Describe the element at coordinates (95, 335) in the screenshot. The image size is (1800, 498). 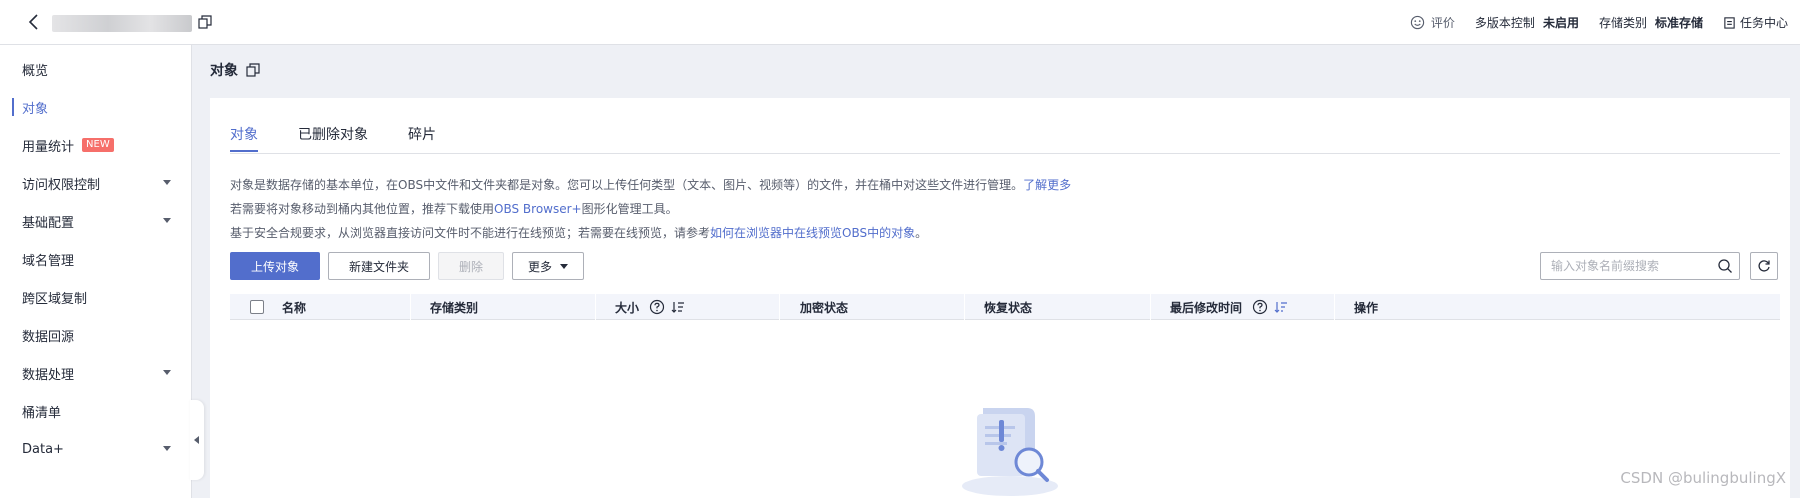
I see `sidebar-item-back-to-source: 数据回源` at that location.